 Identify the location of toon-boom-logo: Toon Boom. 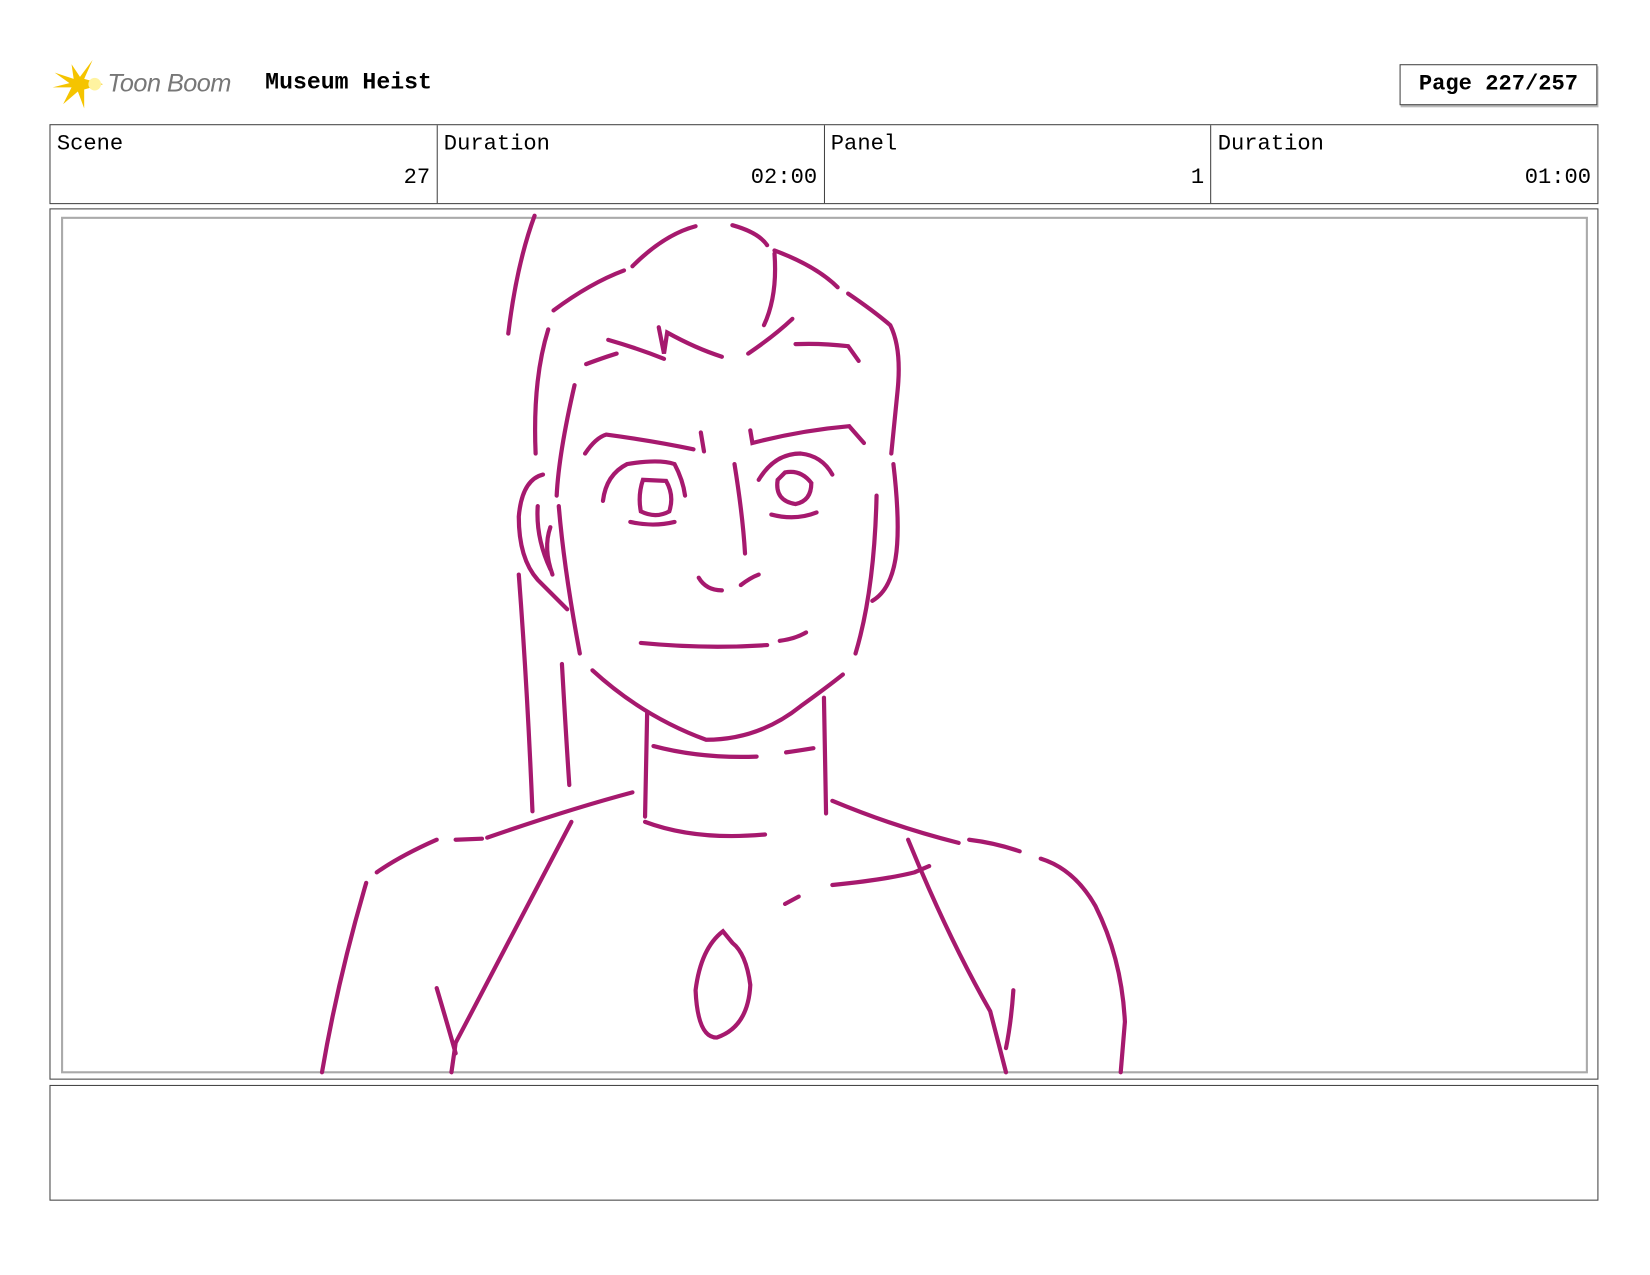
(141, 84).